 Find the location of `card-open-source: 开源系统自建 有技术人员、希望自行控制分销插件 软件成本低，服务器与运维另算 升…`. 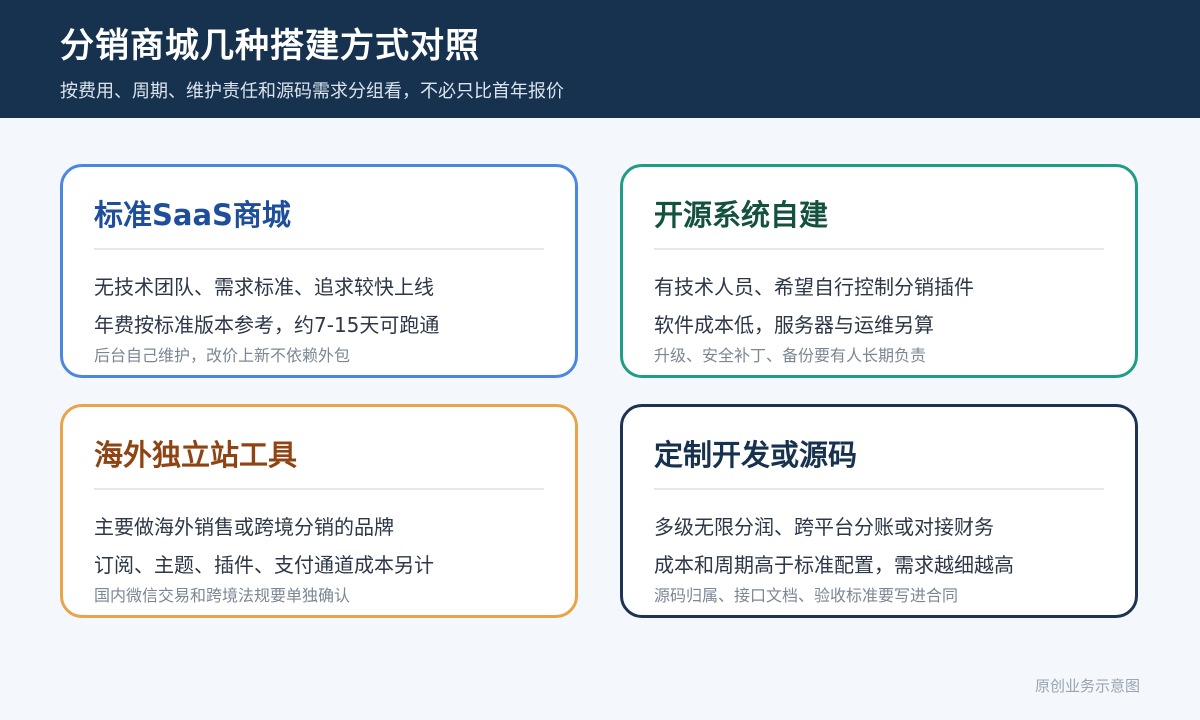

card-open-source: 开源系统自建 有技术人员、希望自行控制分销插件 软件成本低，服务器与运维另算 升… is located at coordinates (879, 271).